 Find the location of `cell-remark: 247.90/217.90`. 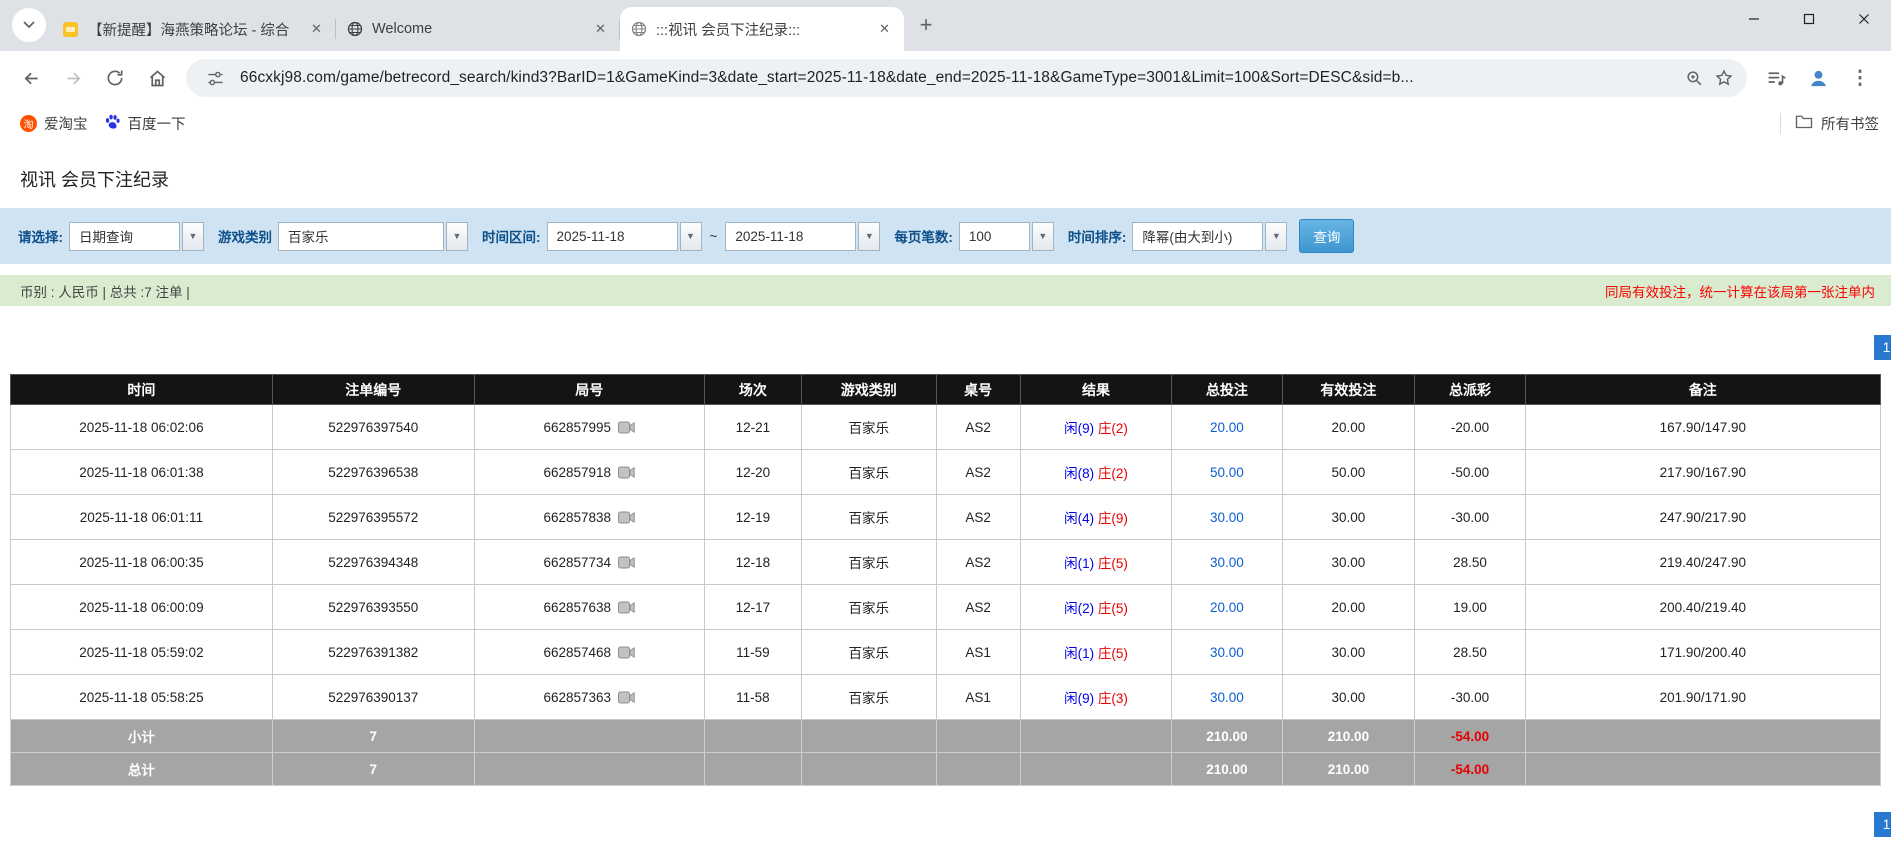

cell-remark: 247.90/217.90 is located at coordinates (1703, 517).